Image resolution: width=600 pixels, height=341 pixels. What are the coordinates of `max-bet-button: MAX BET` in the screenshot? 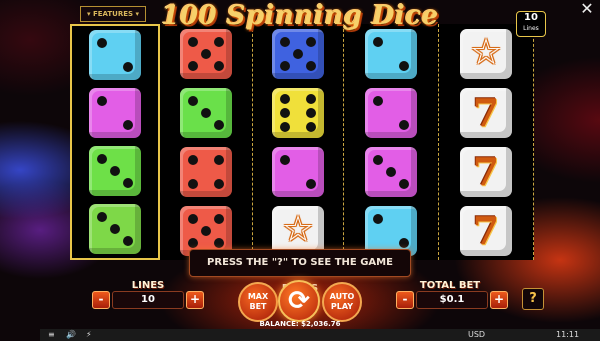 It's located at (258, 302).